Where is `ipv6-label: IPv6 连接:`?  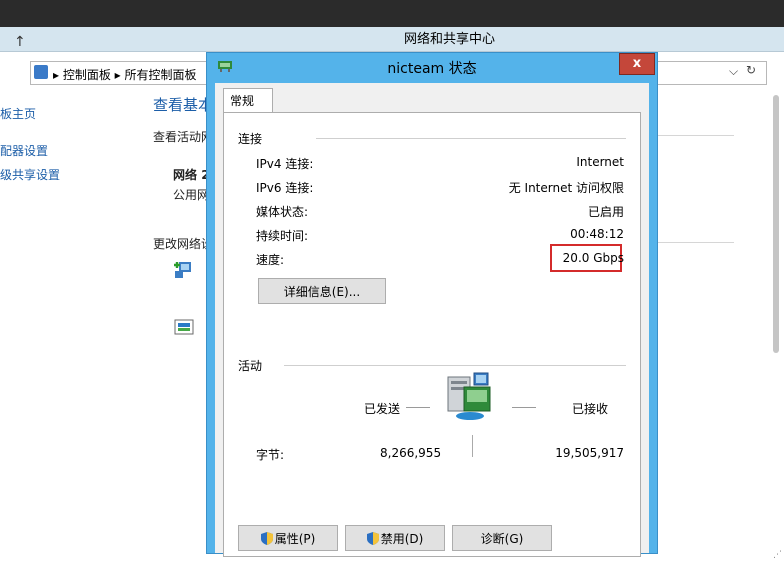
ipv6-label: IPv6 连接: is located at coordinates (285, 188).